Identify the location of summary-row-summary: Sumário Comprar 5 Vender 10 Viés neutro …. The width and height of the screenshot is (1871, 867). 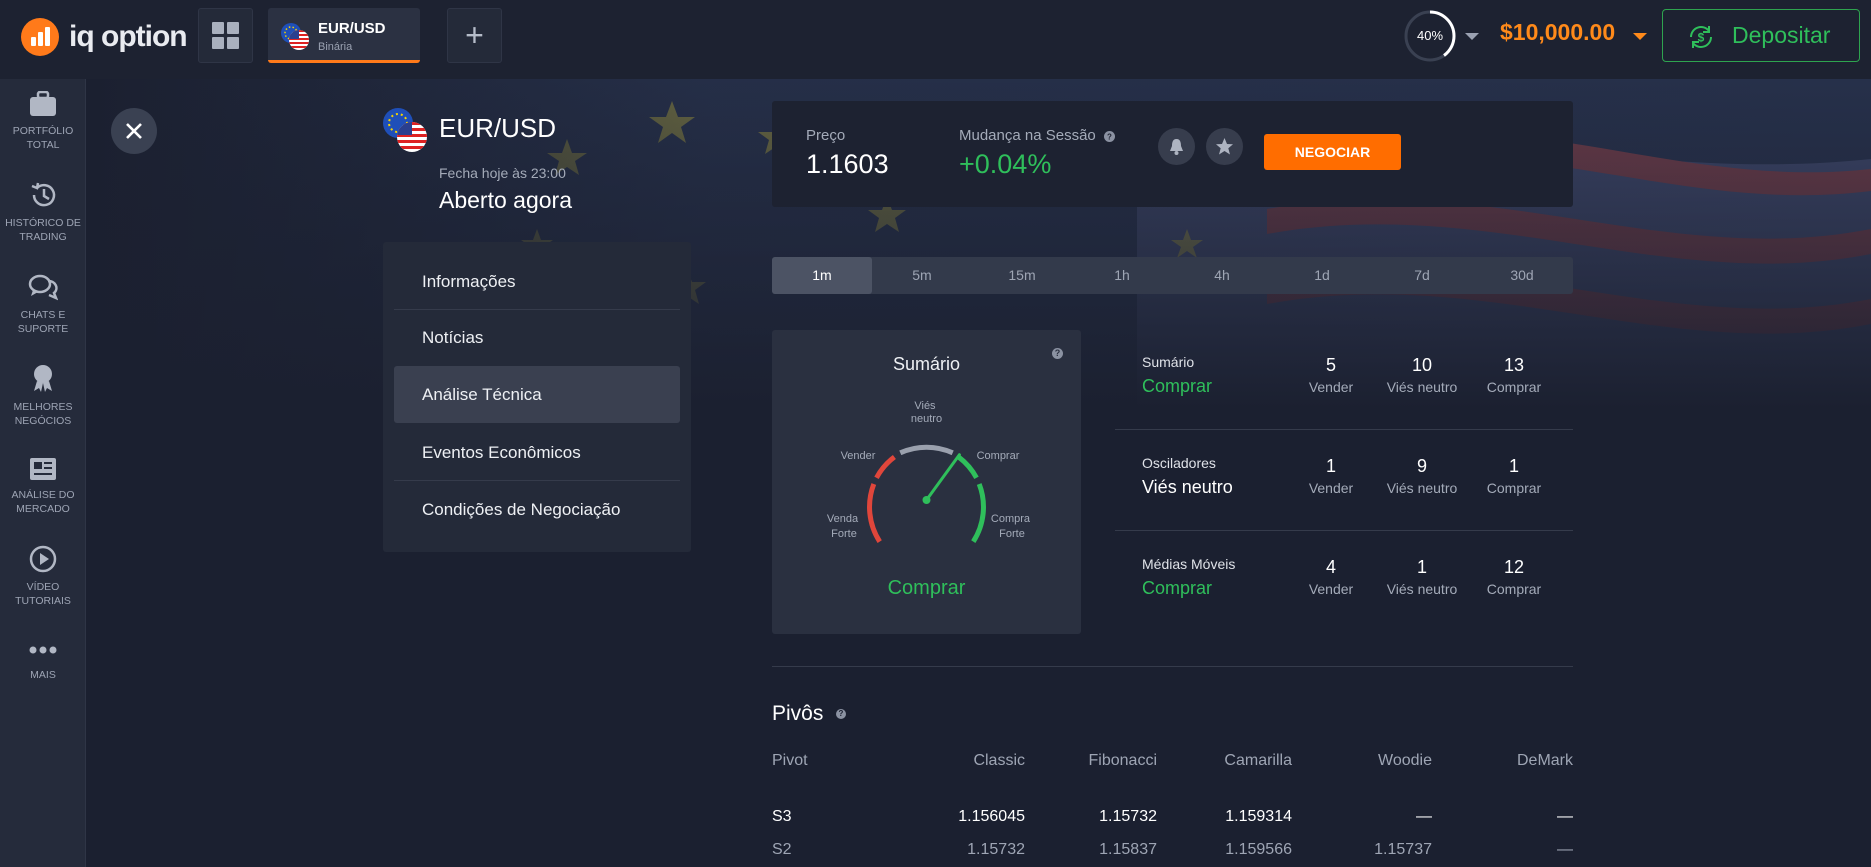
(1344, 380).